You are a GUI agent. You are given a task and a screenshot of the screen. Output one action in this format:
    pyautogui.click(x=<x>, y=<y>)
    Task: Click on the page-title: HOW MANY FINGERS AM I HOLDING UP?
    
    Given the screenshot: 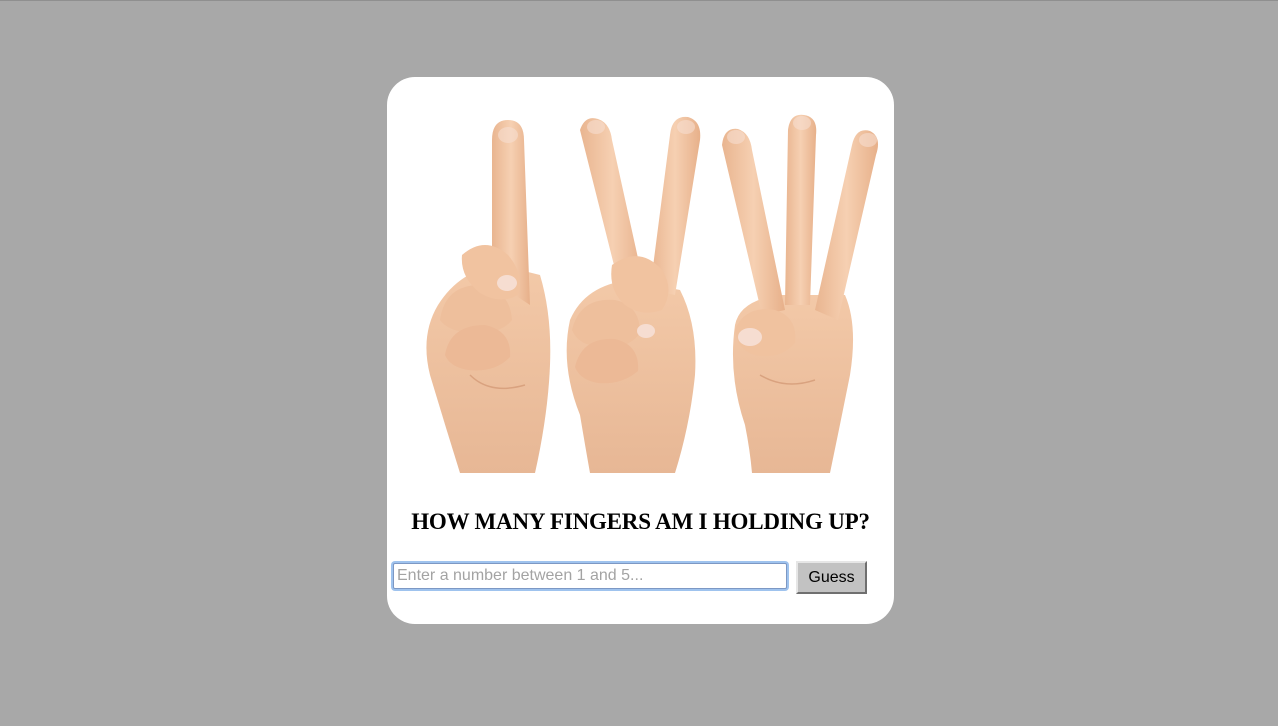 What is the action you would take?
    pyautogui.click(x=640, y=521)
    